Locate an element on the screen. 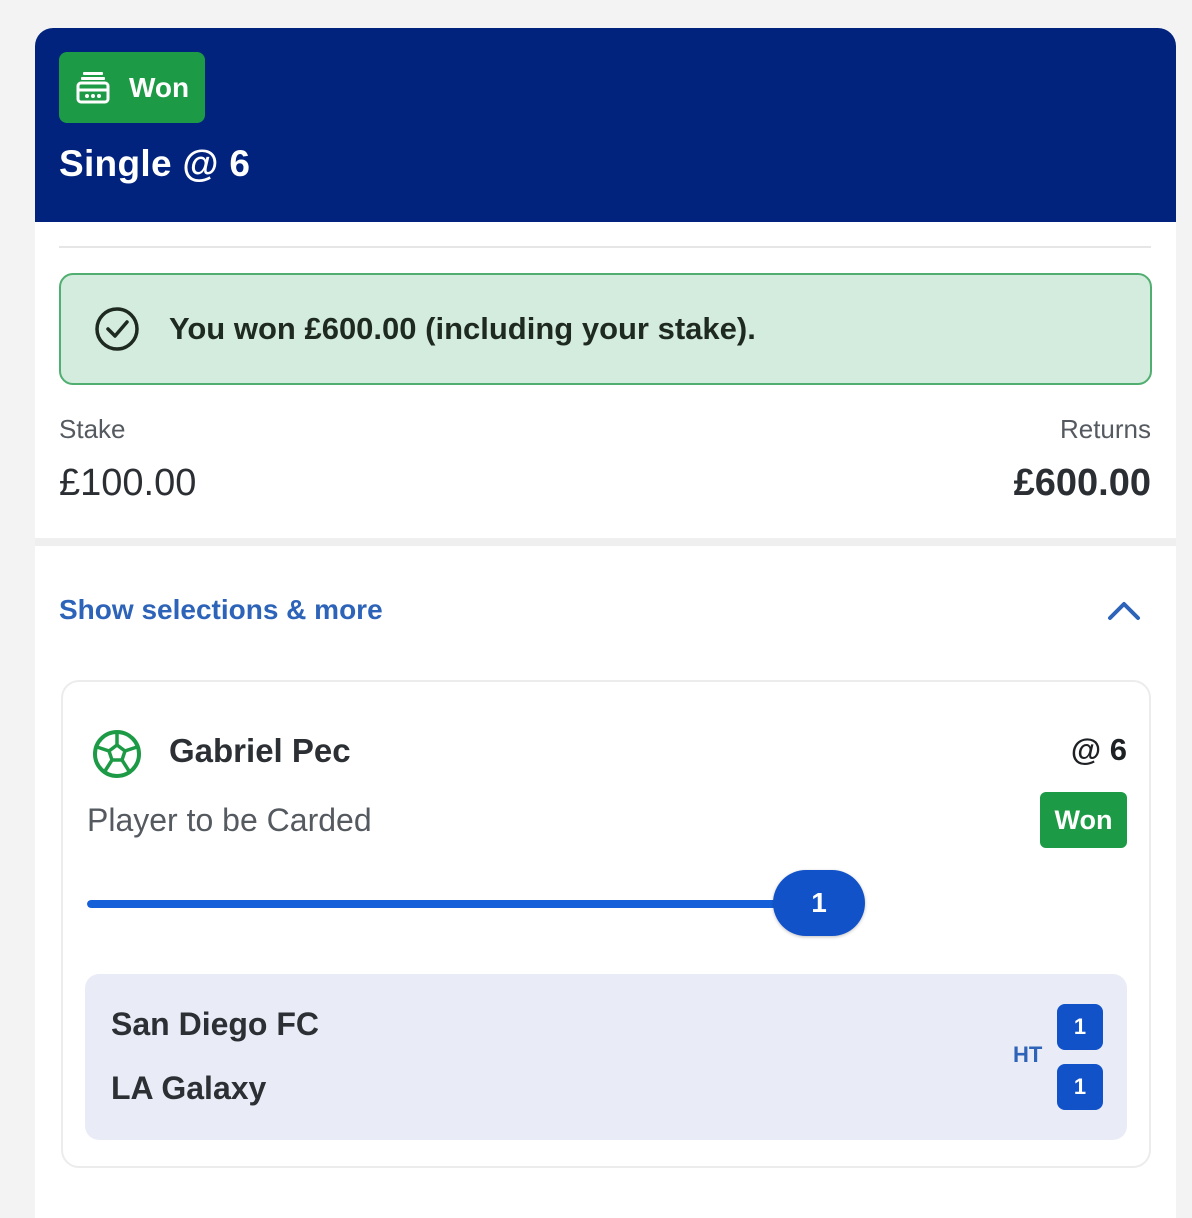 This screenshot has width=1192, height=1218. status-badge-label: Won is located at coordinates (159, 87).